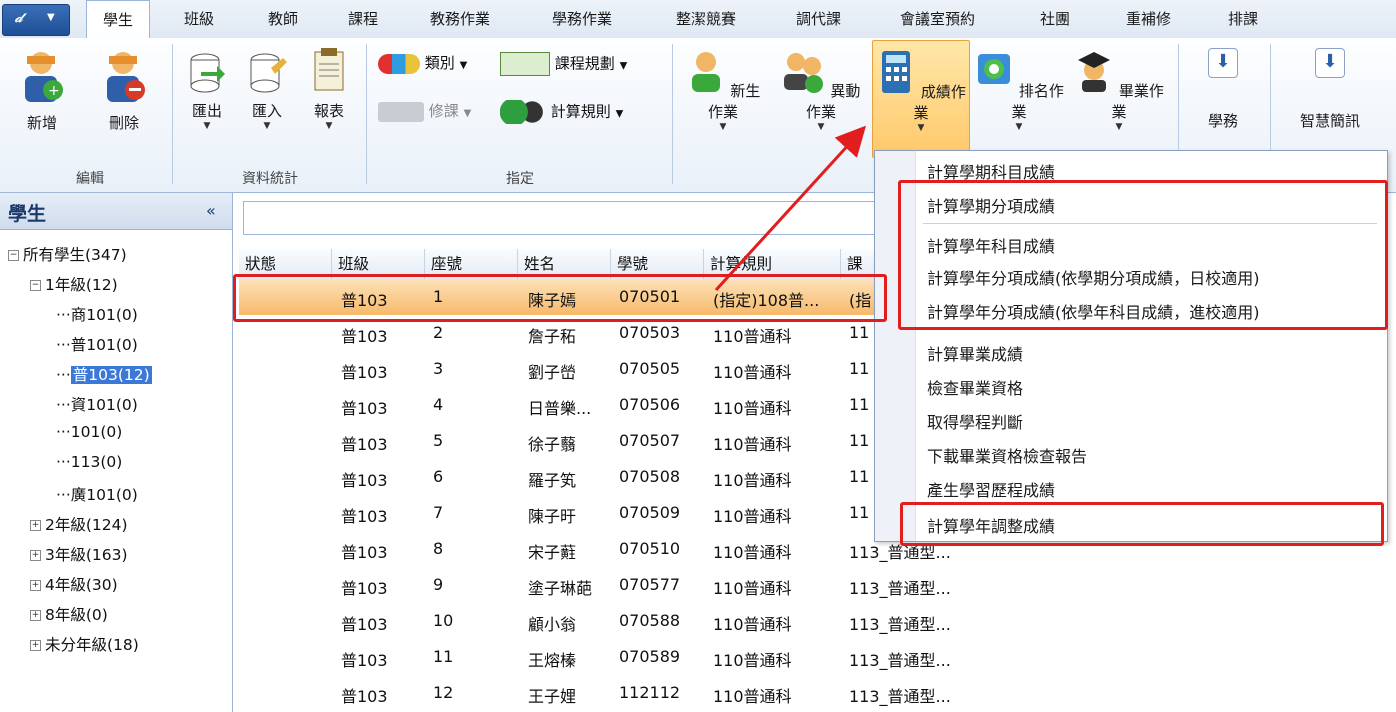 The width and height of the screenshot is (1396, 712). What do you see at coordinates (790, 208) in the screenshot?
I see `annotation-arrow-icon` at bounding box center [790, 208].